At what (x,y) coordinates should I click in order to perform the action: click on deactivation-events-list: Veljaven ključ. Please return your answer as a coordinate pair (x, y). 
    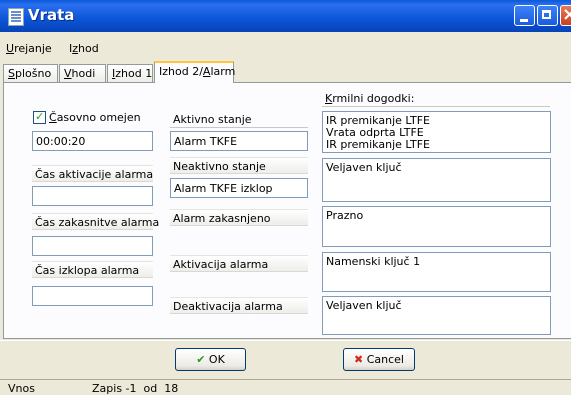
    Looking at the image, I should click on (436, 315).